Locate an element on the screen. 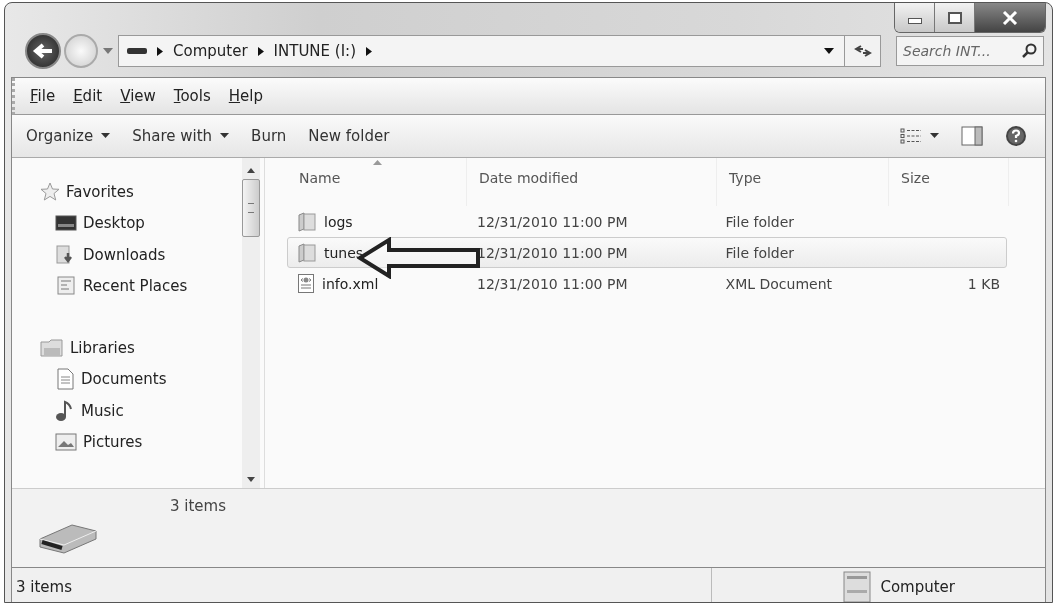  back-arrow-icon is located at coordinates (43, 51).